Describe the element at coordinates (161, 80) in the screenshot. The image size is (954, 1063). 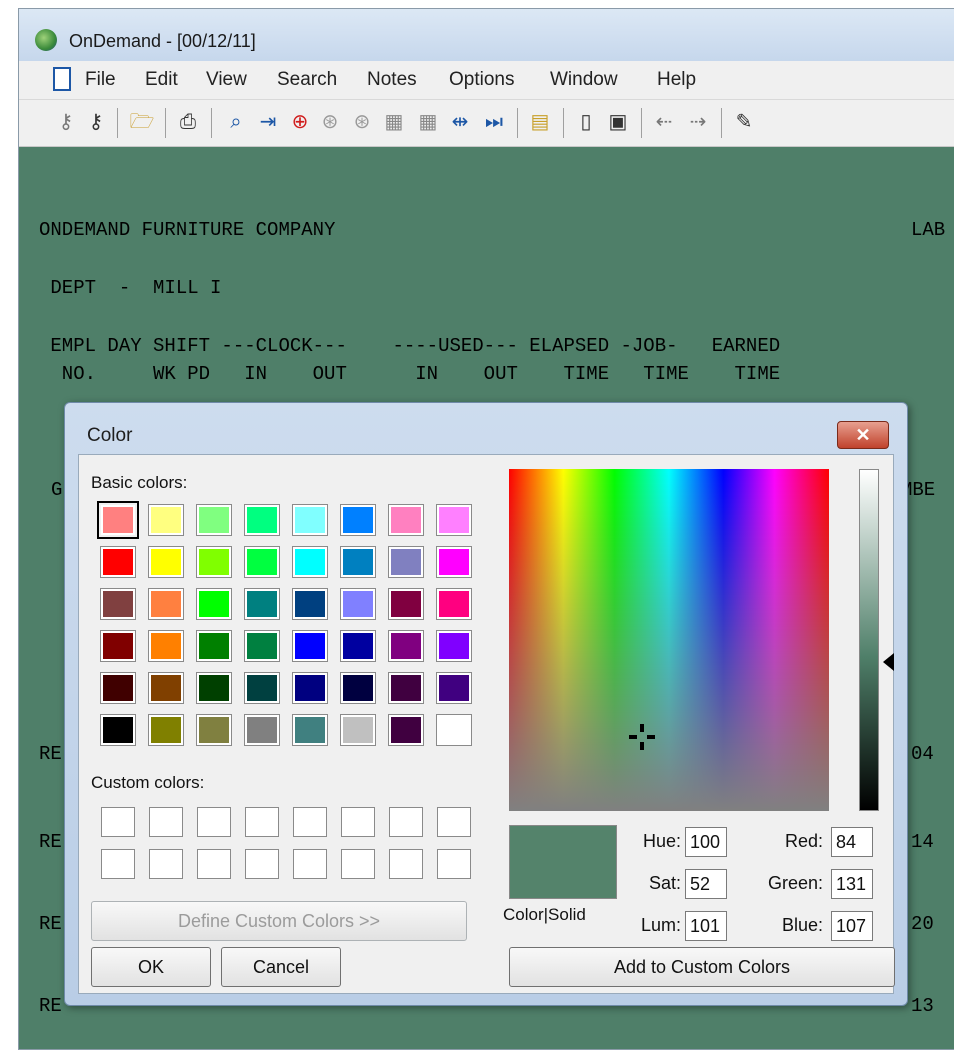
I see `menu-edit: Edit` at that location.